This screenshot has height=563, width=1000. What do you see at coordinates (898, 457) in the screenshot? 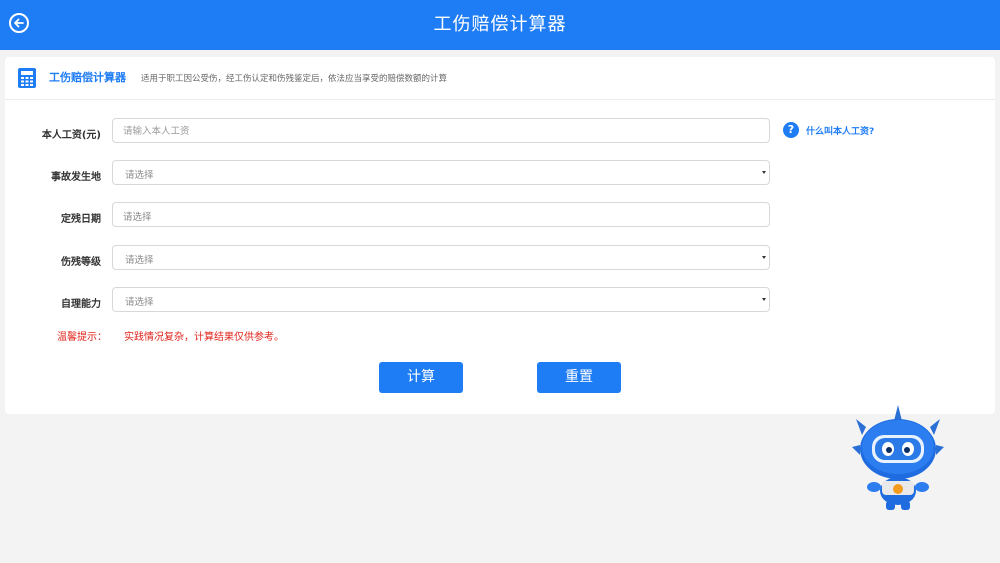
I see `mascot-robot-icon` at bounding box center [898, 457].